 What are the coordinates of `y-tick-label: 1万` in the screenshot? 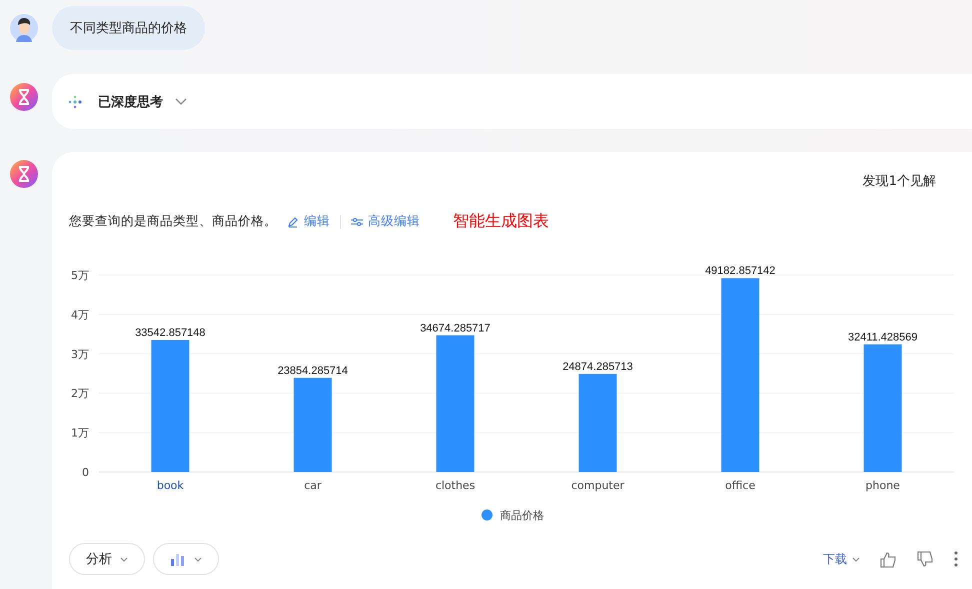 It's located at (80, 433).